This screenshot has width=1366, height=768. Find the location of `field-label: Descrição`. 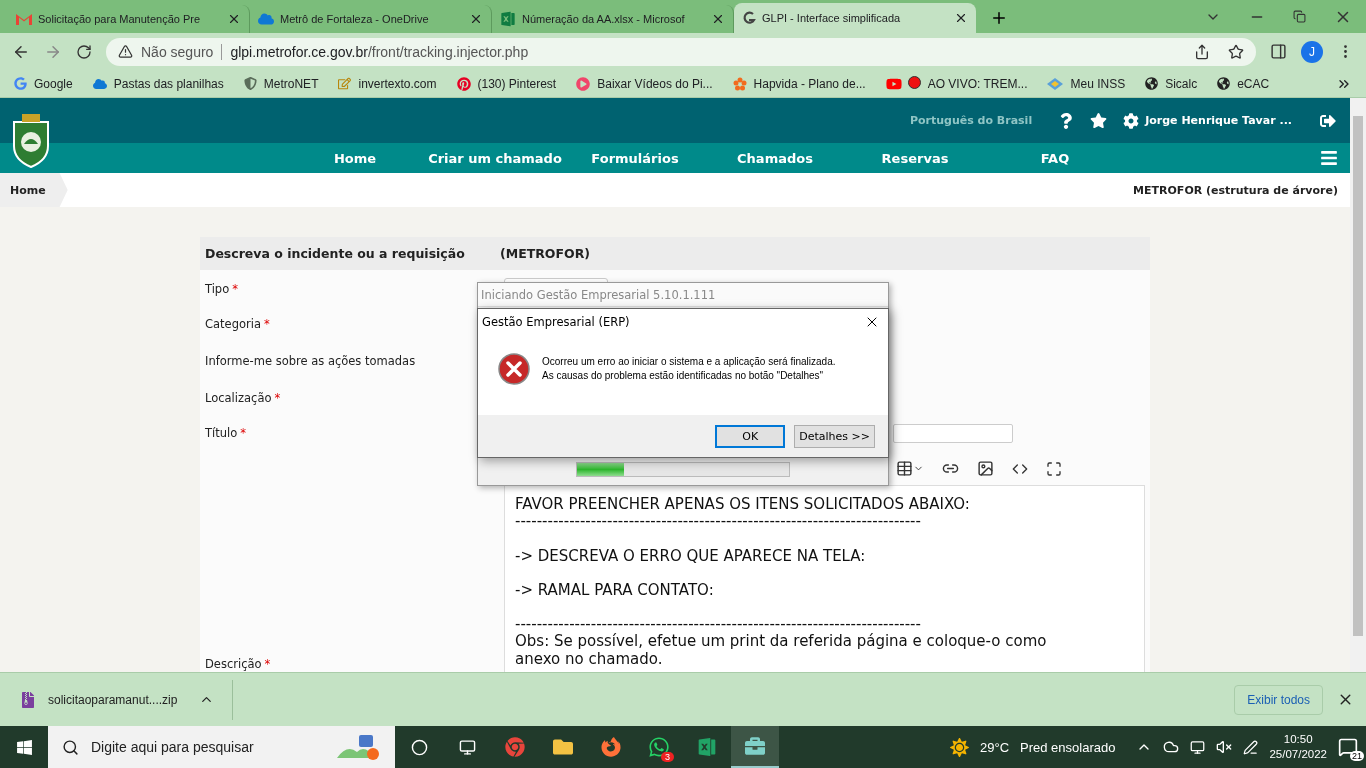

field-label: Descrição is located at coordinates (233, 663).